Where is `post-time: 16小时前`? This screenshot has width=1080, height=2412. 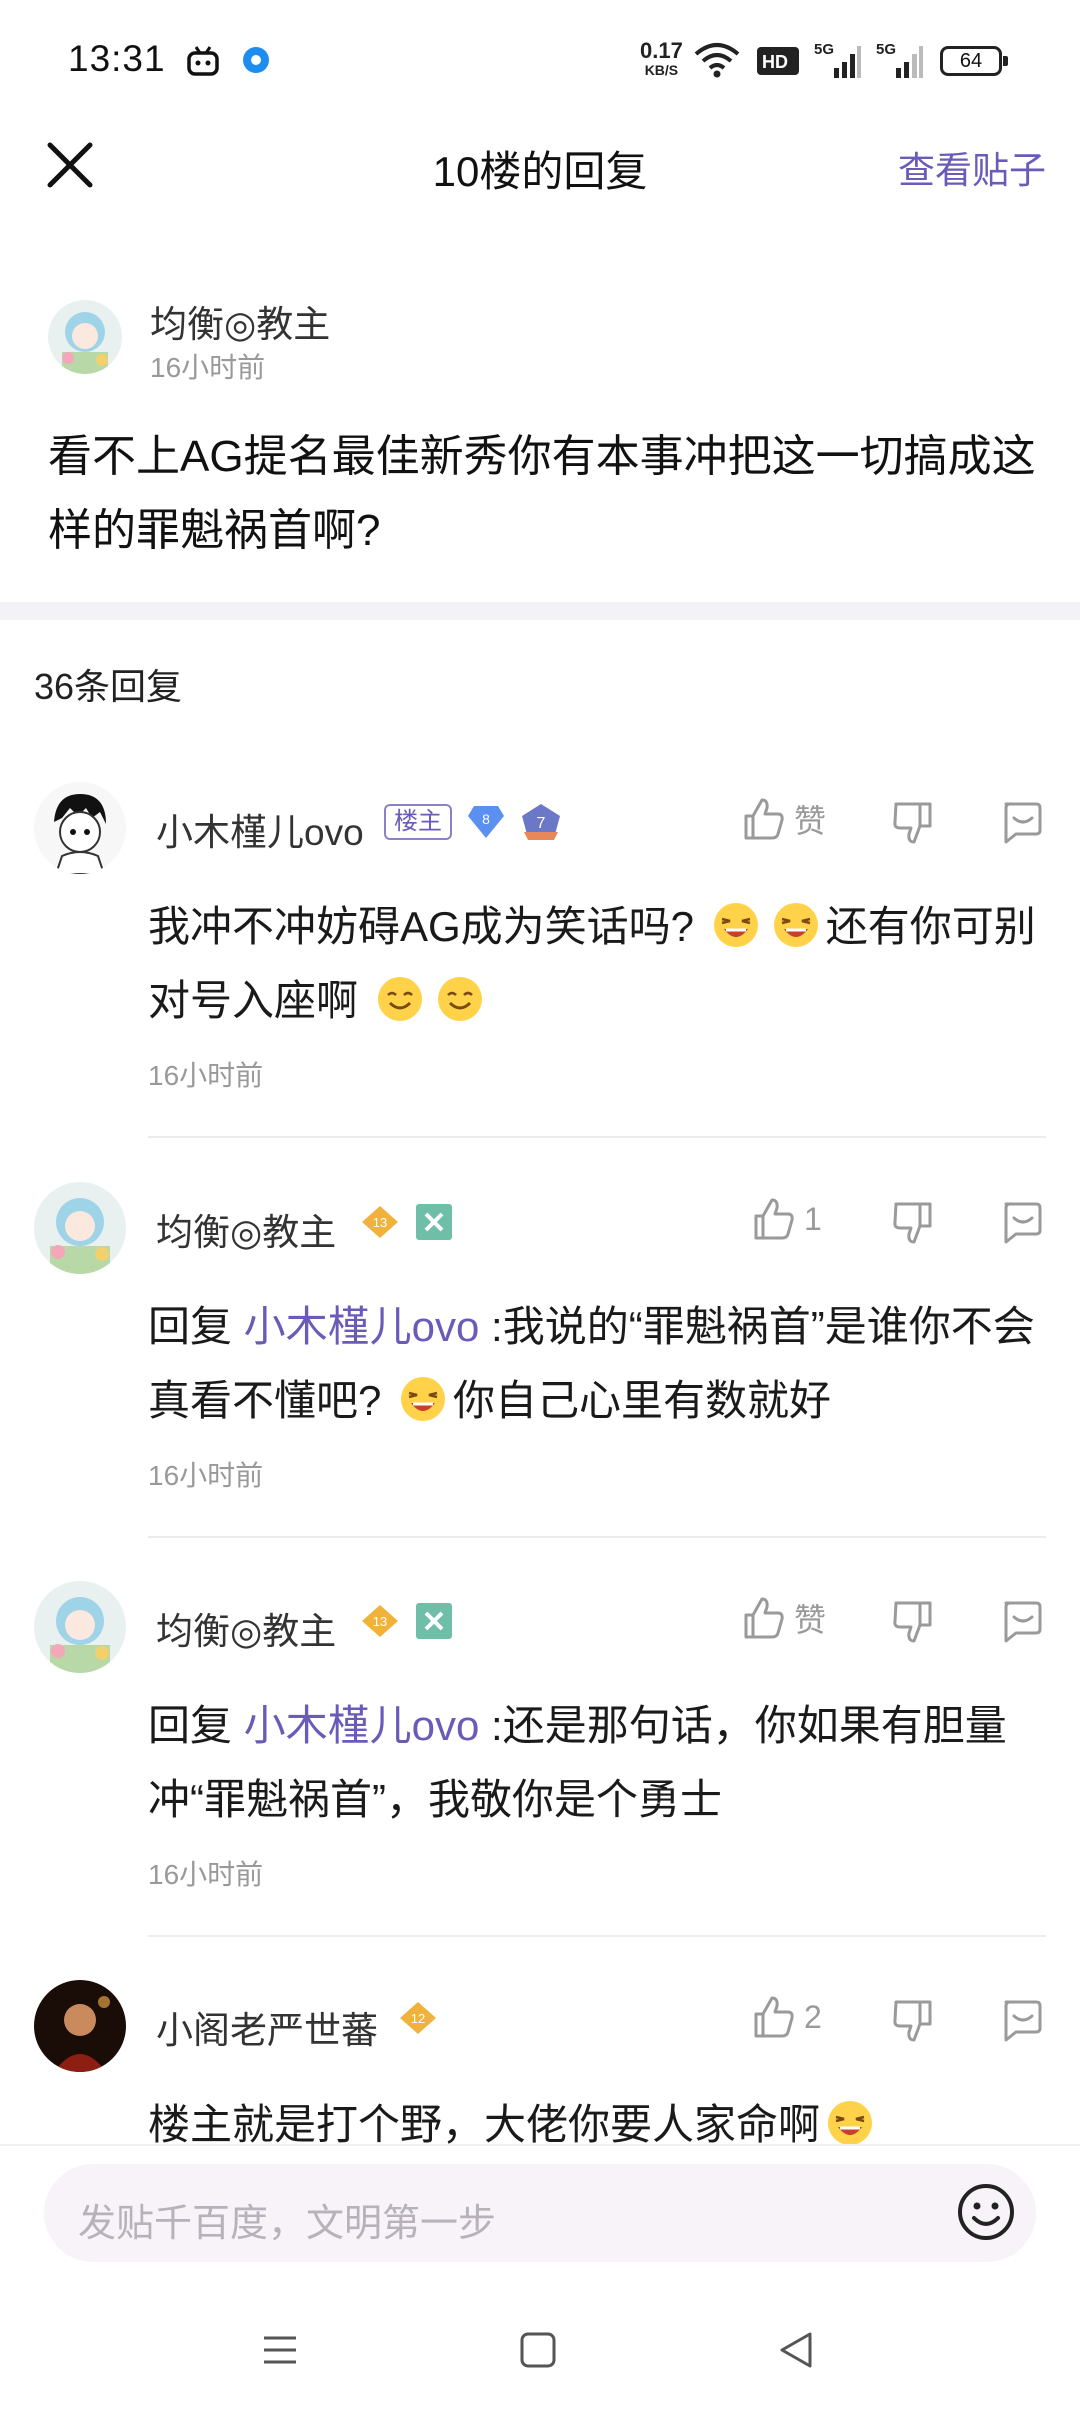 post-time: 16小时前 is located at coordinates (208, 367).